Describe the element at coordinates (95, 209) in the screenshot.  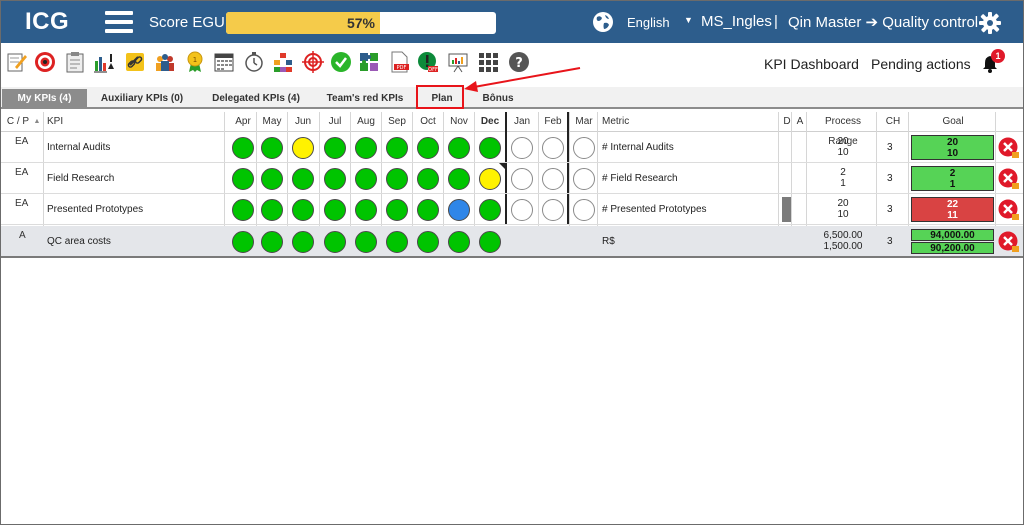
I see `row-kpi-name: Presented Prototypes` at that location.